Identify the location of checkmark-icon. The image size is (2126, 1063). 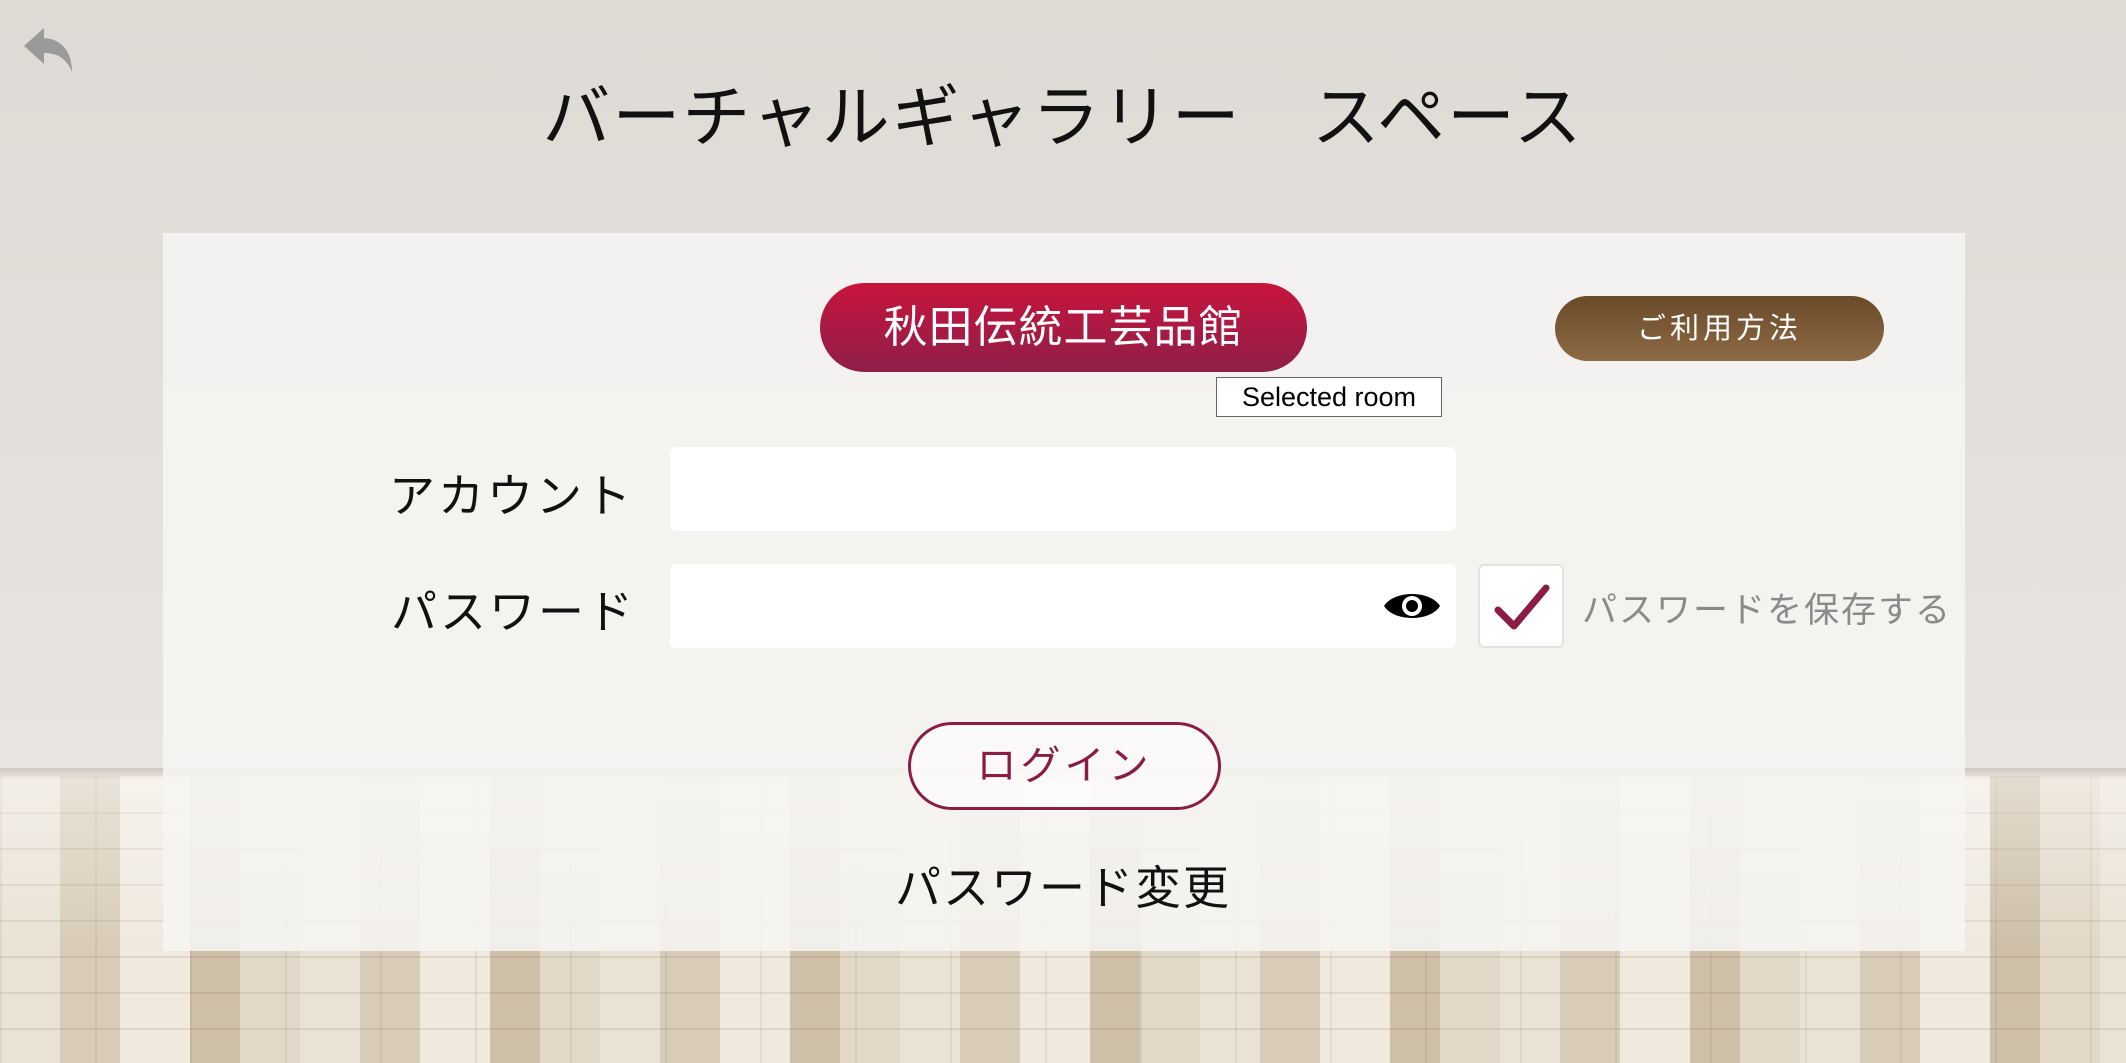
(1522, 607).